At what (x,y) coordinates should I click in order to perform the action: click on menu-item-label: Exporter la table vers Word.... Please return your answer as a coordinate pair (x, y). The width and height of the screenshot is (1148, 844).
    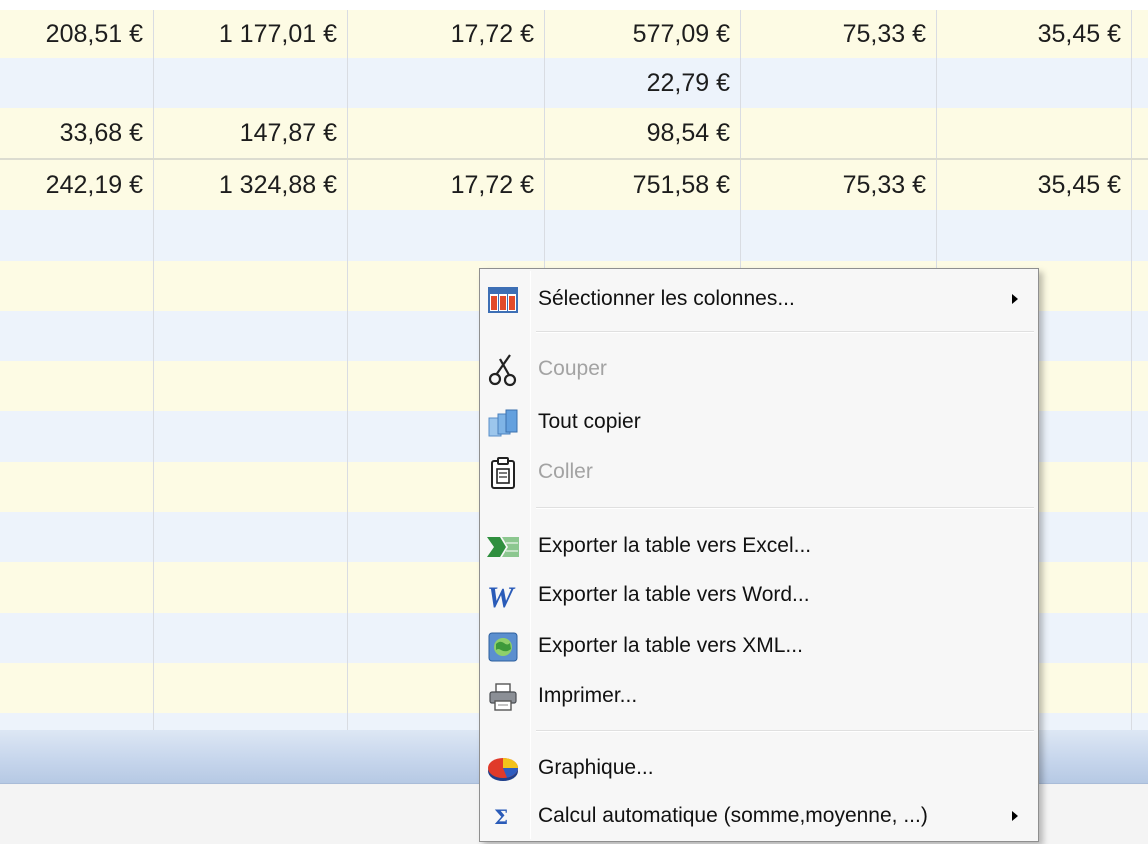
    Looking at the image, I should click on (674, 594).